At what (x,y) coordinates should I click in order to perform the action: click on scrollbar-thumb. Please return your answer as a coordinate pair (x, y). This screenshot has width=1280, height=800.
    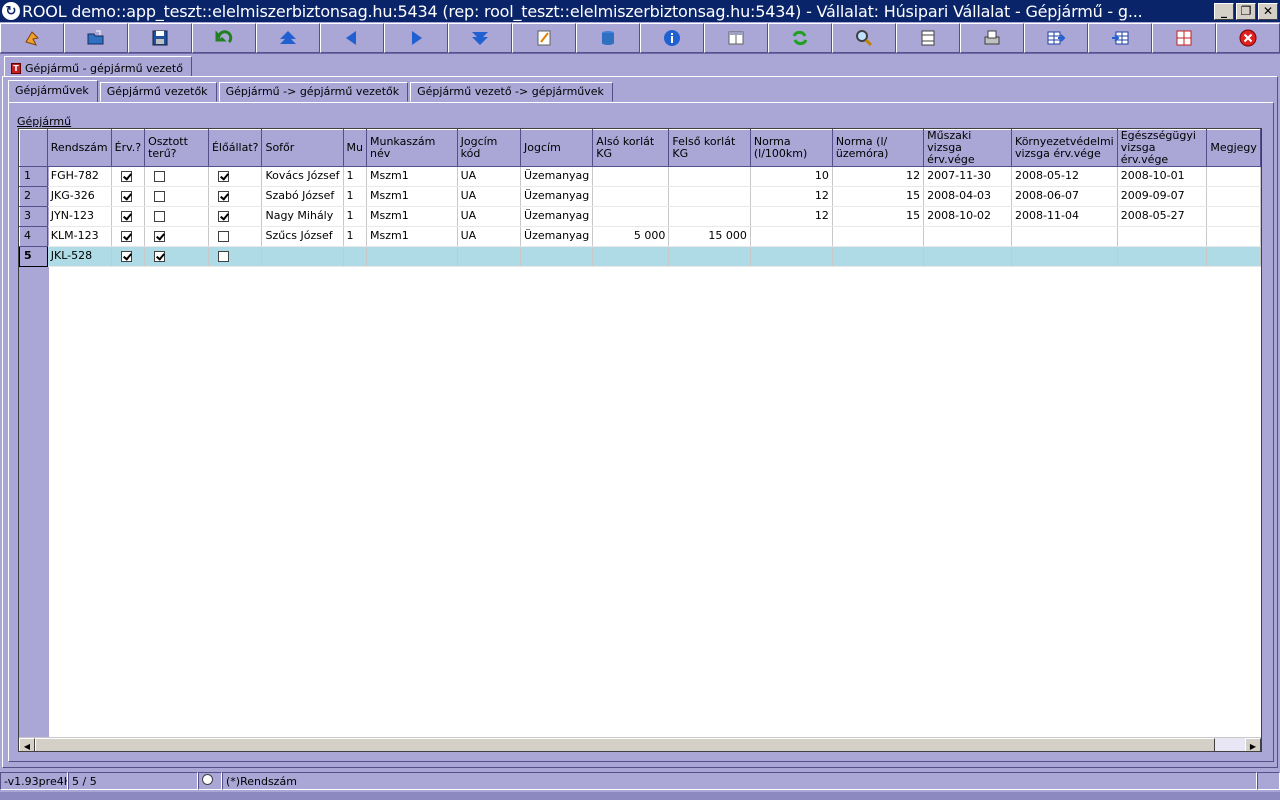
    Looking at the image, I should click on (625, 744).